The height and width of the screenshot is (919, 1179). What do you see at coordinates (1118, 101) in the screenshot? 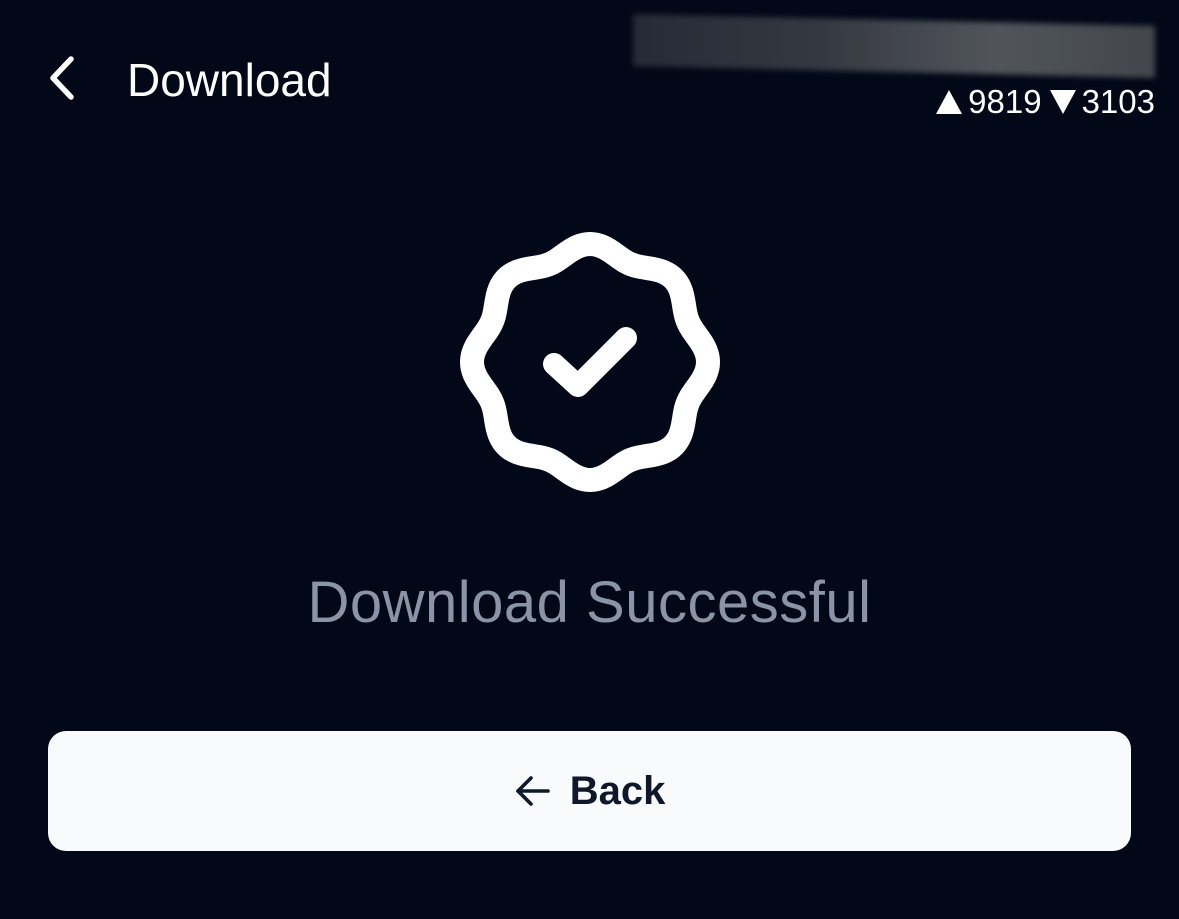
I see `download-count: 3103` at bounding box center [1118, 101].